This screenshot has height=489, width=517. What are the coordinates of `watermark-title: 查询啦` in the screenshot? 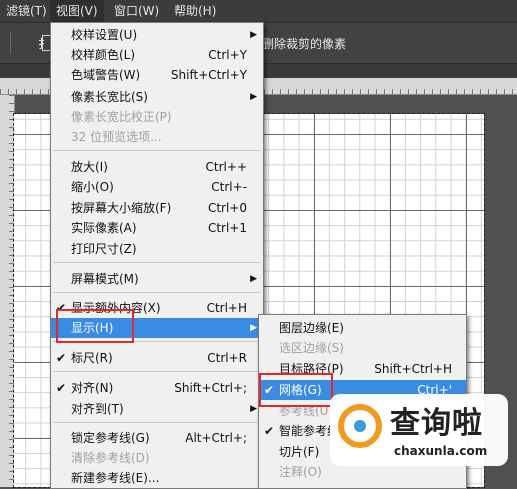 It's located at (436, 423).